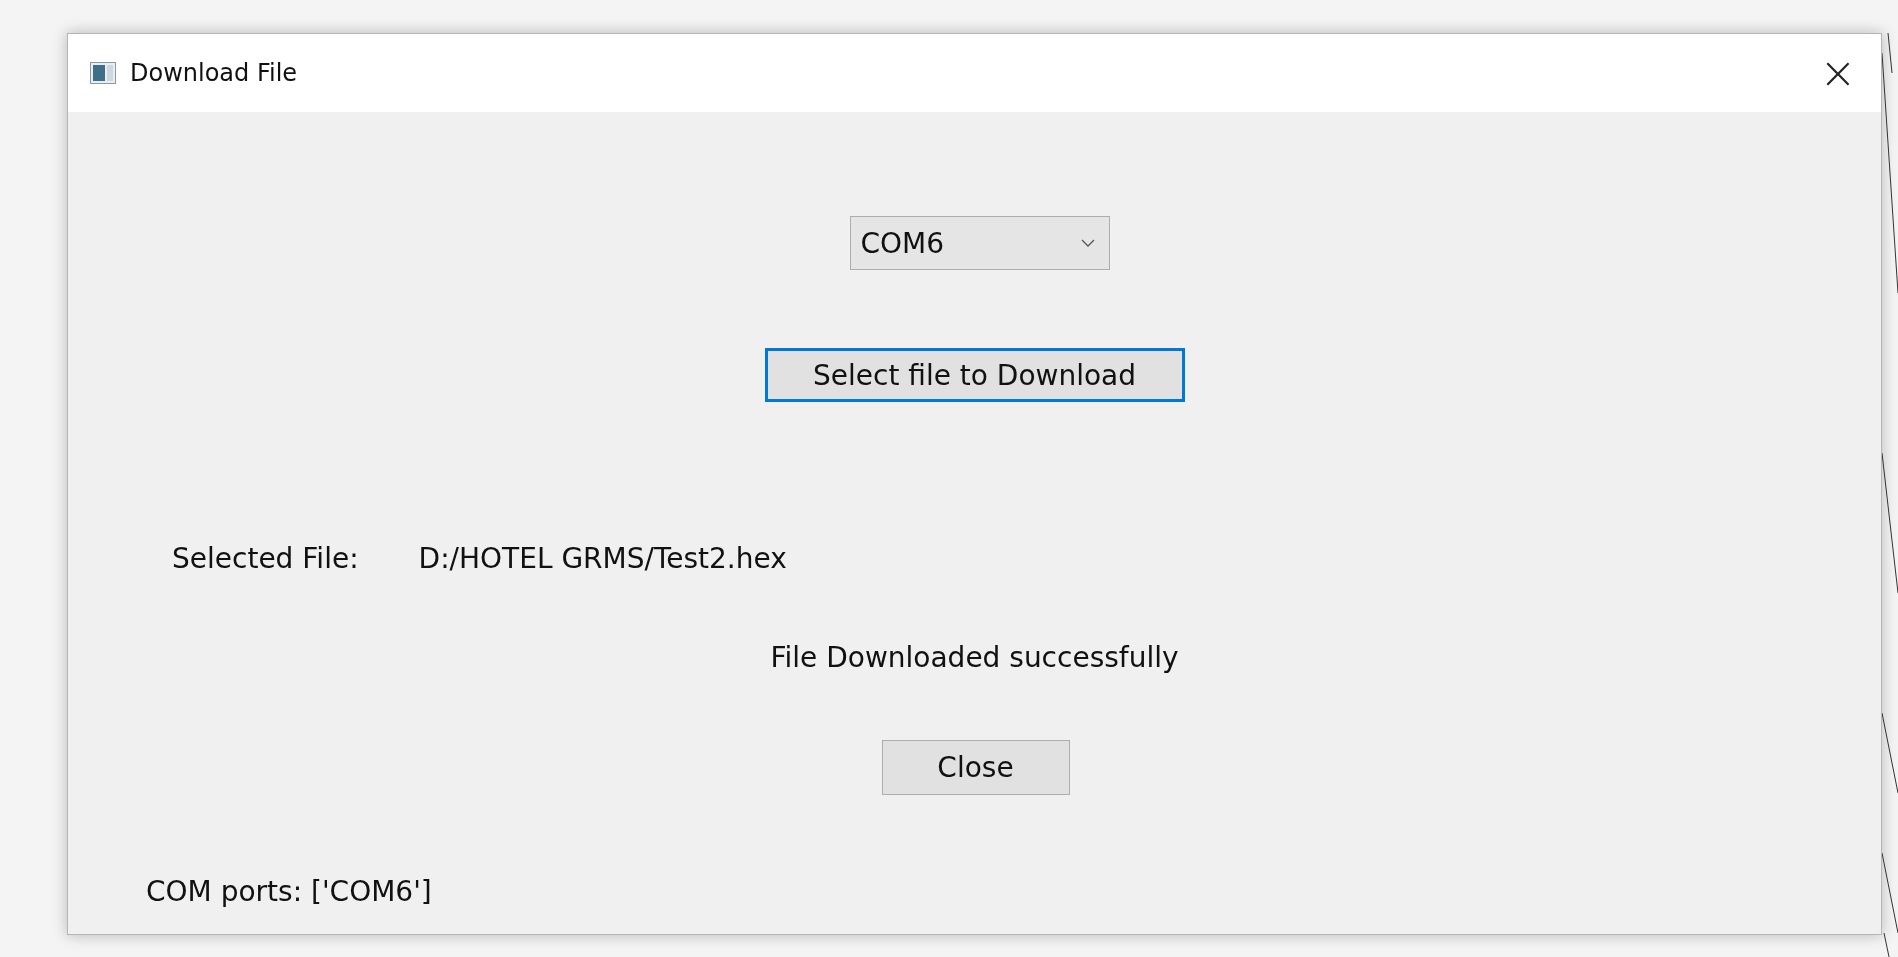 The image size is (1898, 957). Describe the element at coordinates (265, 558) in the screenshot. I see `selected-file-label: Selected File:` at that location.